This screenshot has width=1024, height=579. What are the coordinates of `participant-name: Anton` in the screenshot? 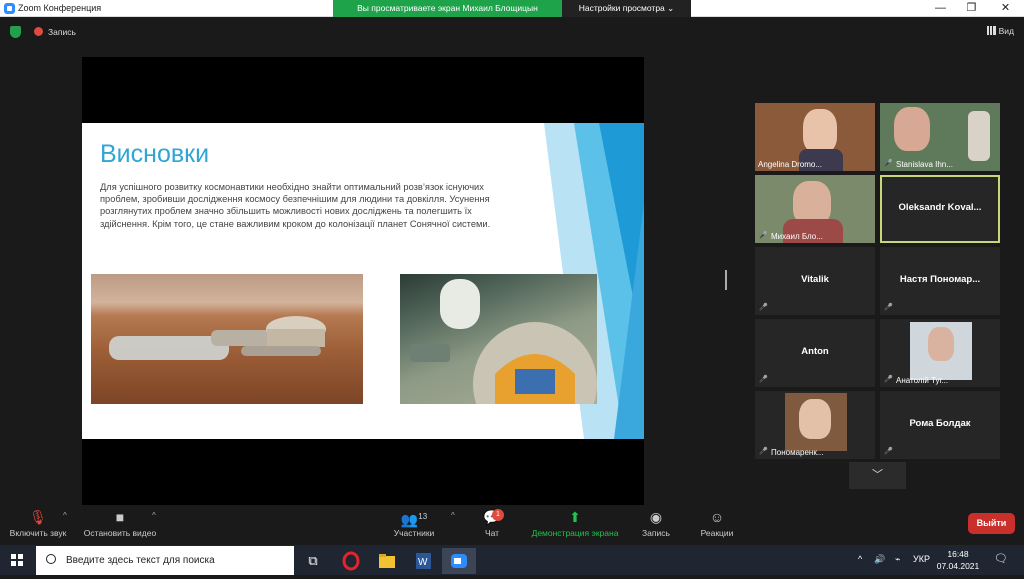 It's located at (815, 351).